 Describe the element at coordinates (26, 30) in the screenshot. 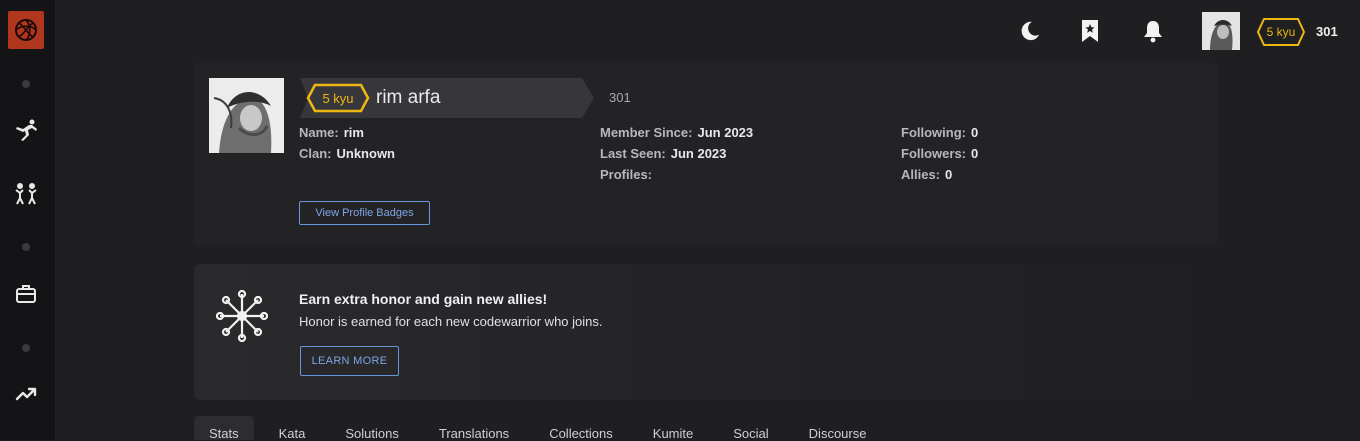

I see `logo-icon` at that location.